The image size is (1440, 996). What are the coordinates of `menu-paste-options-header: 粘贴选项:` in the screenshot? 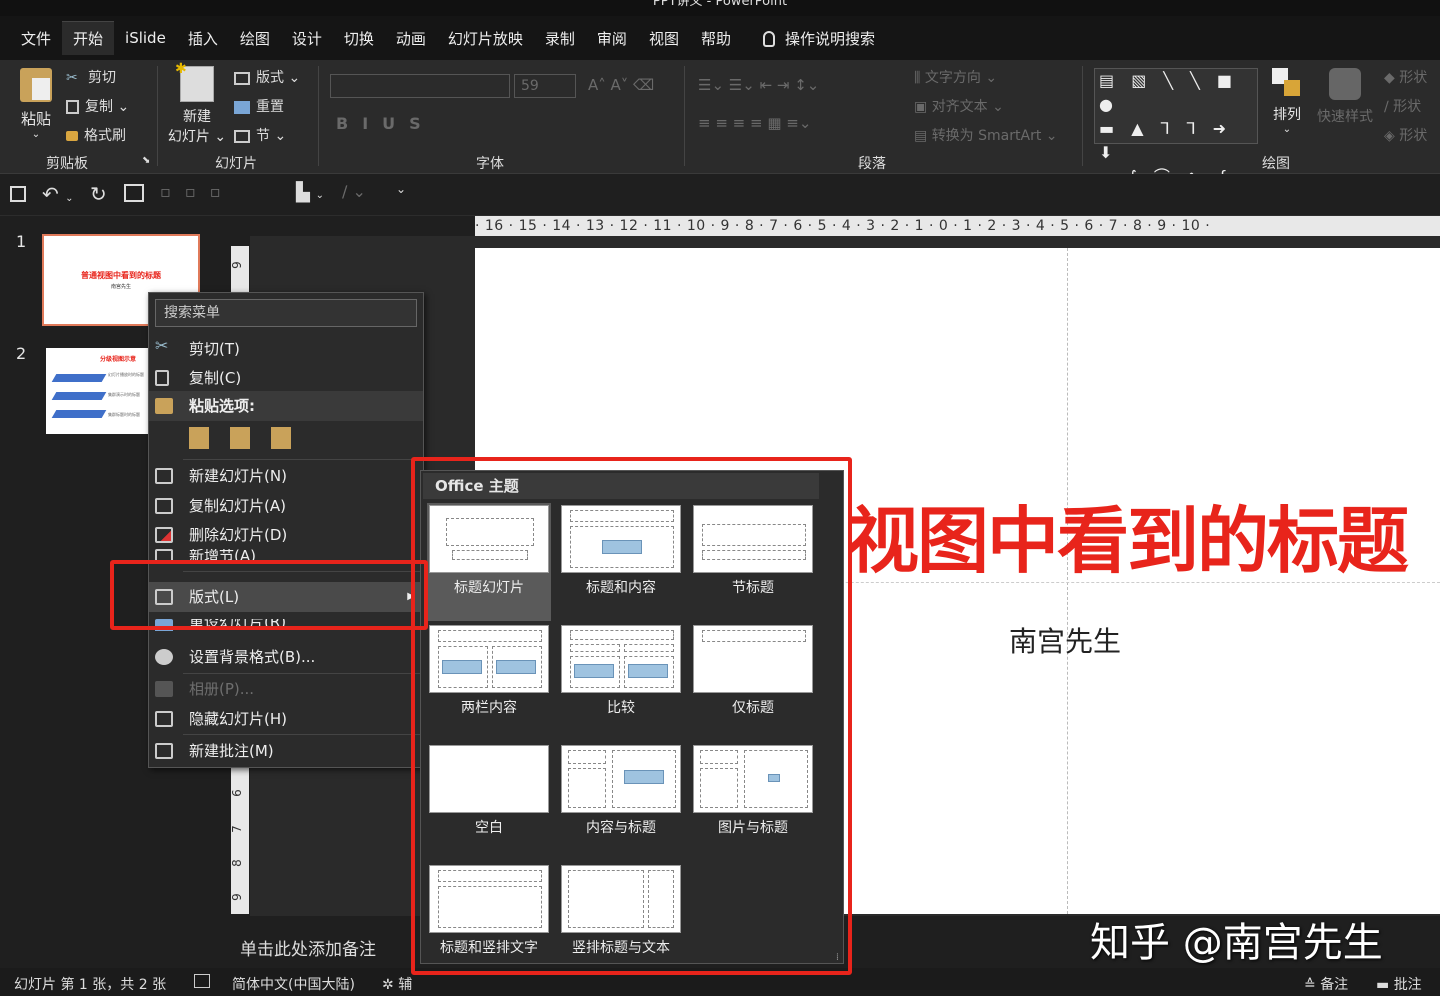 It's located at (286, 406).